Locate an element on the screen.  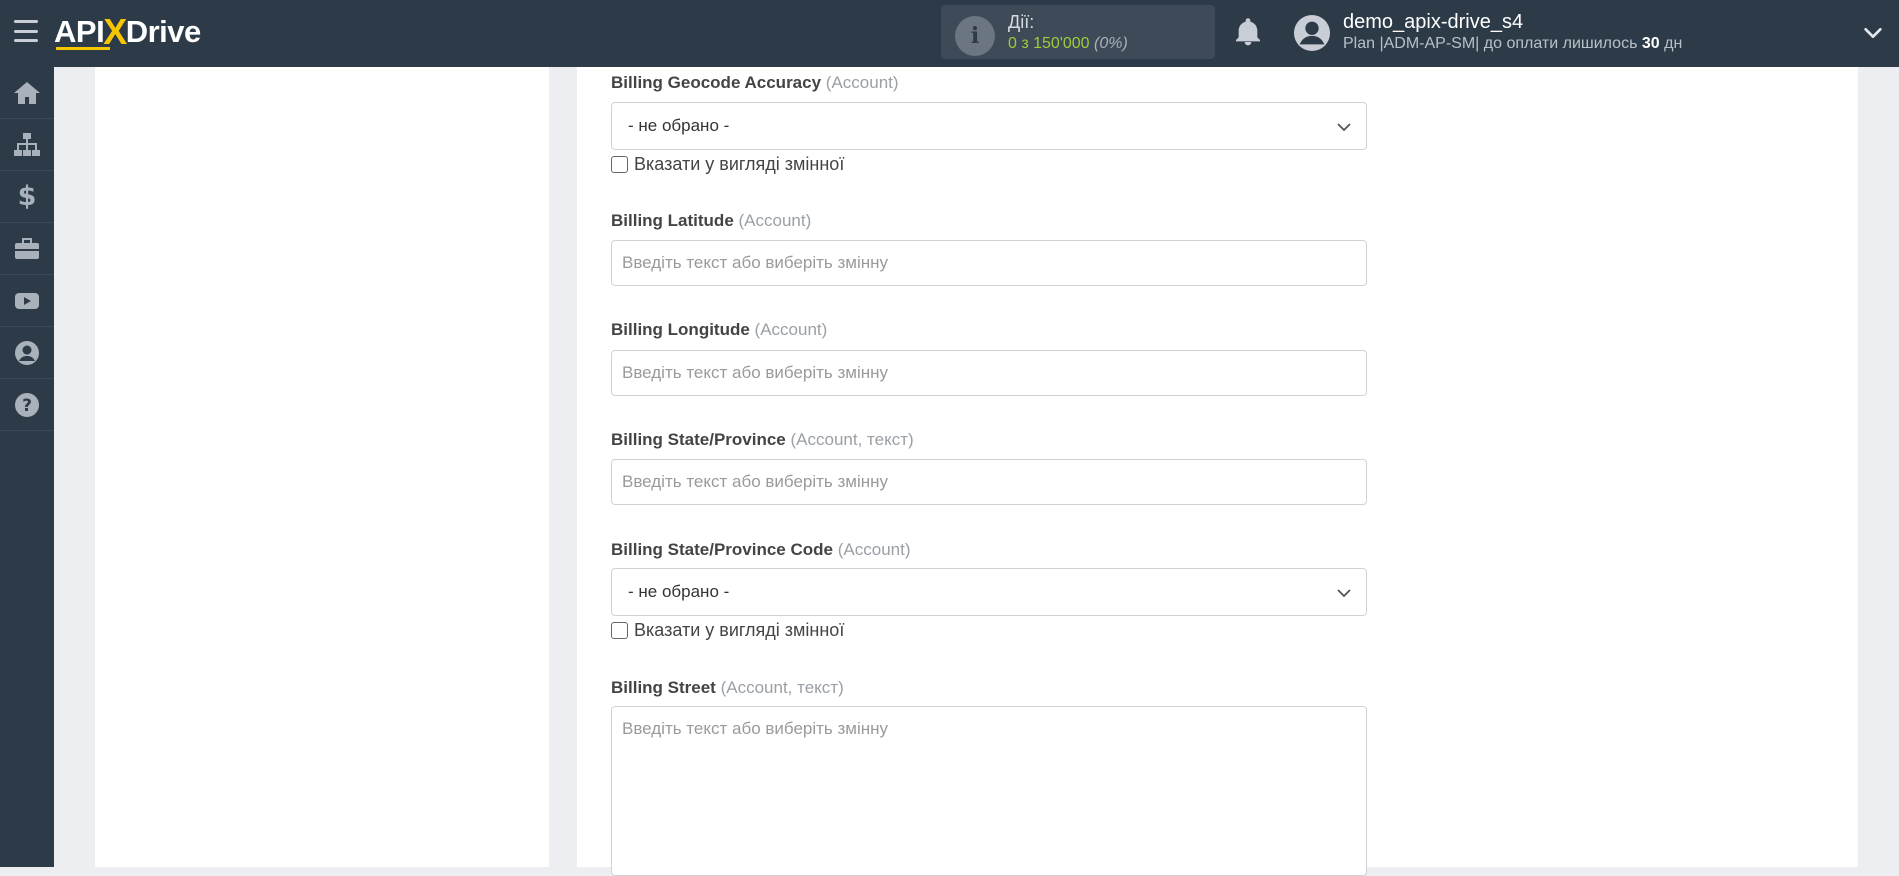
user-plan-prefix: Plan |ADM-AP-SM| до оплати лишилось is located at coordinates (1492, 43).